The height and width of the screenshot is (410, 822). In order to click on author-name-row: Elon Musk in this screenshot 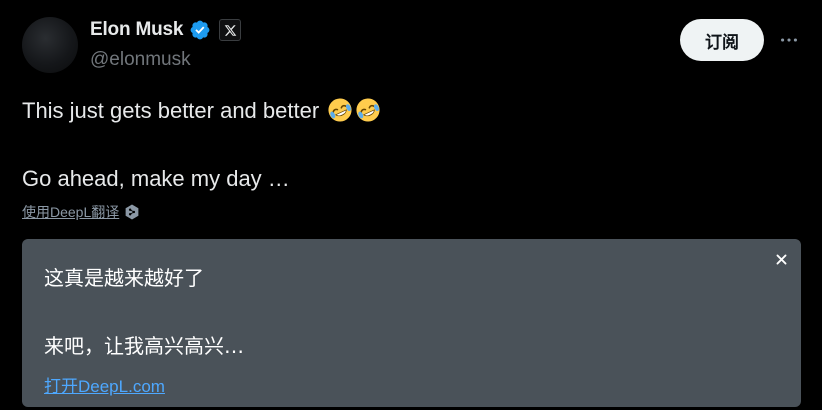, I will do `click(166, 30)`.